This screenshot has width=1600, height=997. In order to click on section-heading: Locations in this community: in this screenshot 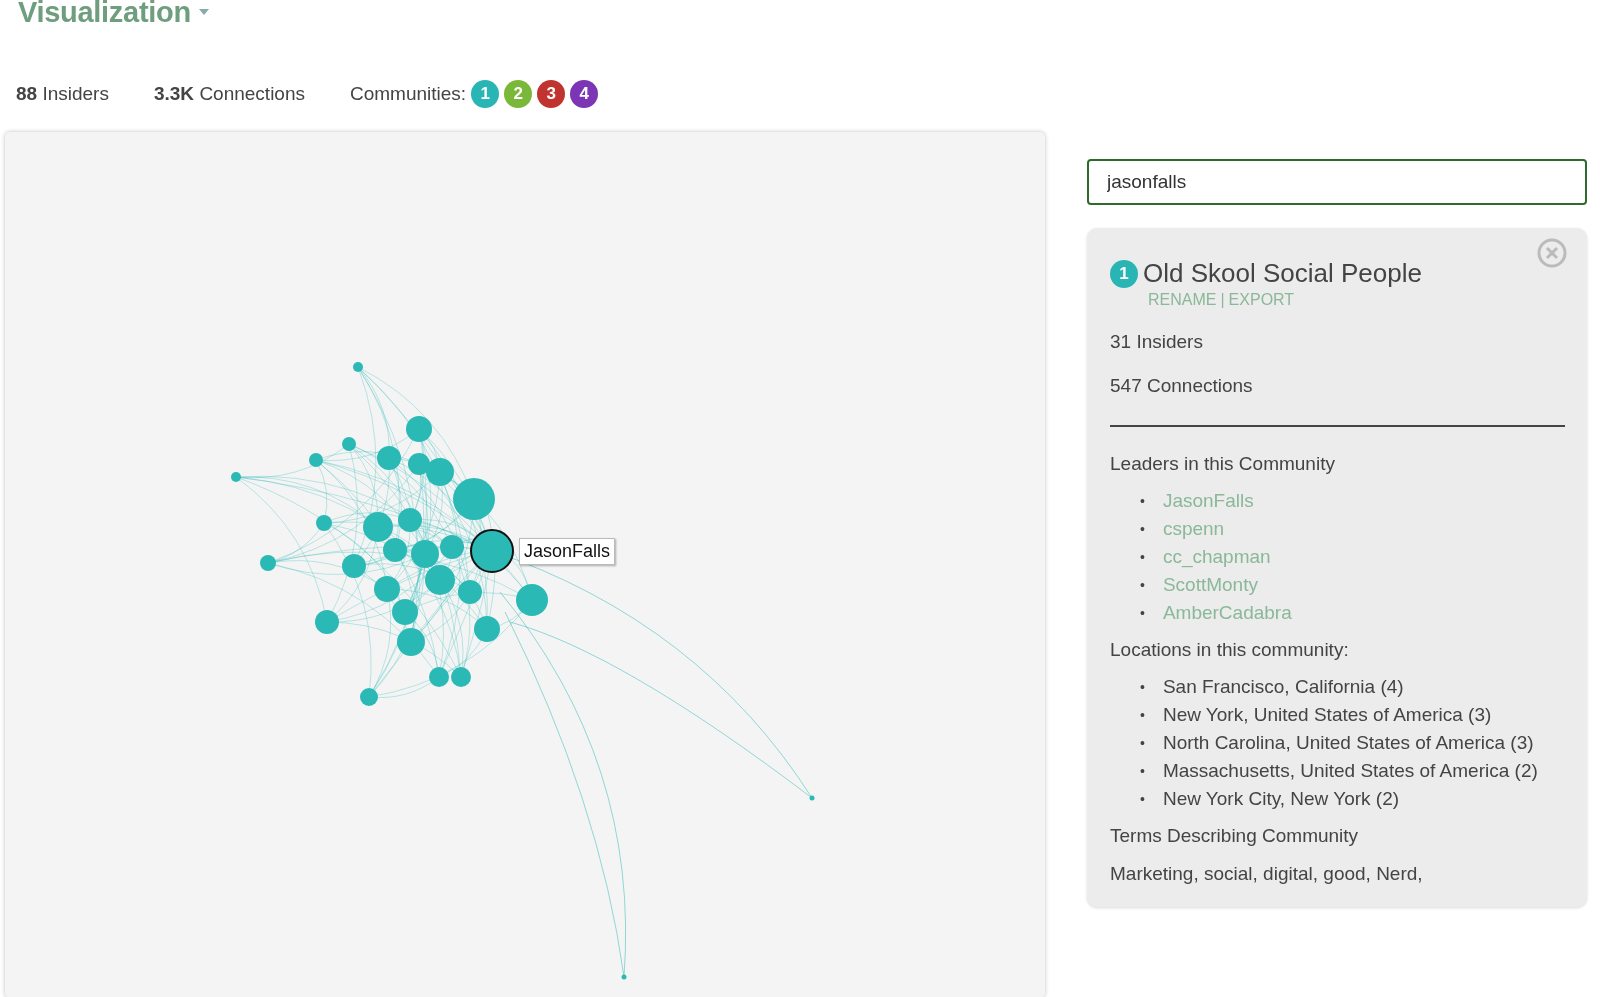, I will do `click(1230, 650)`.